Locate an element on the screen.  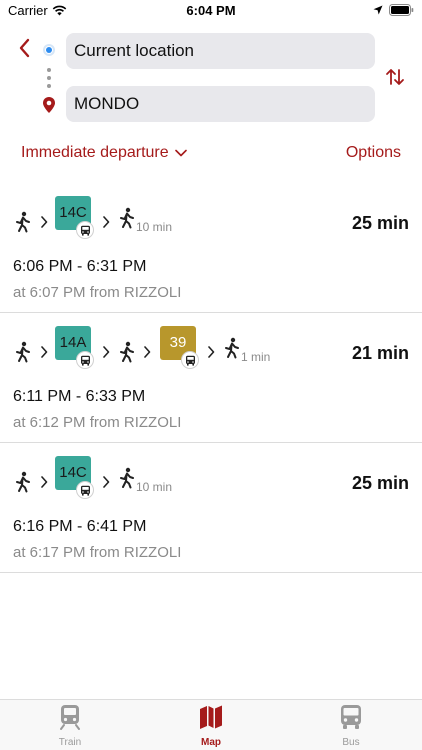
departure-mode-button: Immediate departure is located at coordinates (104, 153).